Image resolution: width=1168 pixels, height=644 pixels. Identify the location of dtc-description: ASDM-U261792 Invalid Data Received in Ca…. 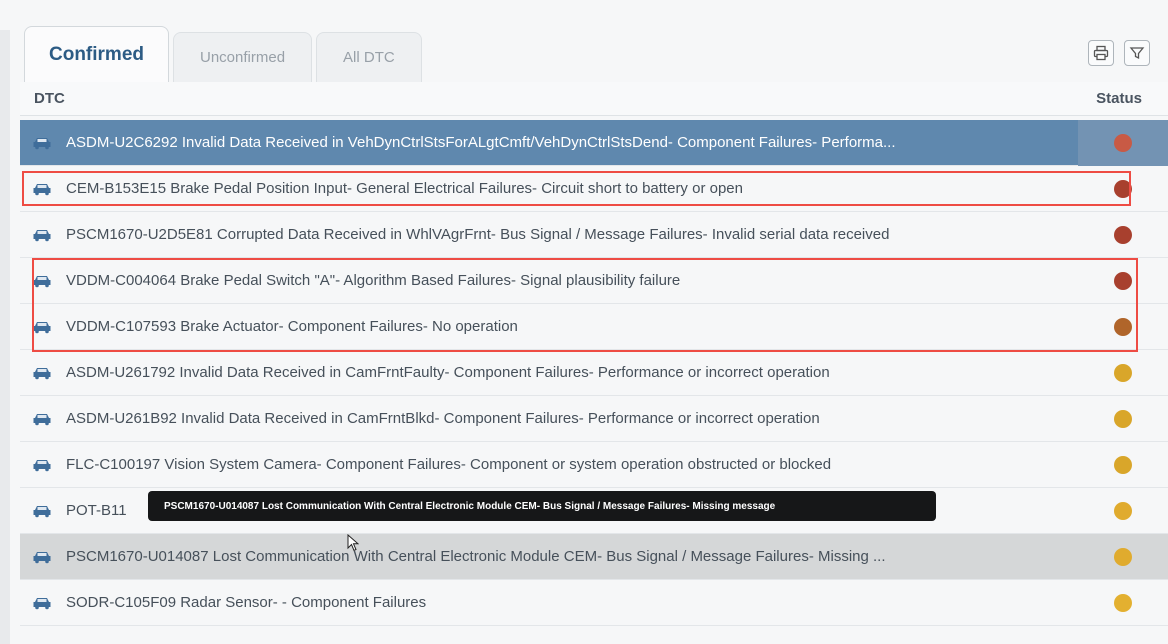
(448, 372).